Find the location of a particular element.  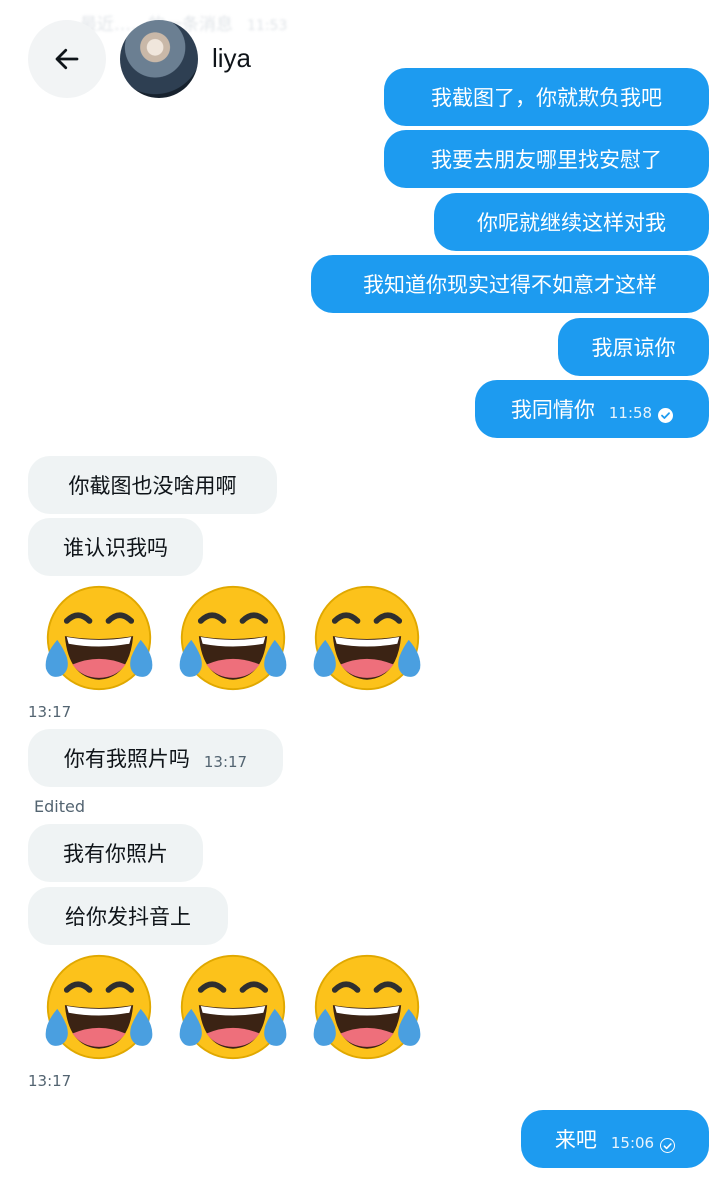

message-outgoing: 我知道你现实过得不如意才这样 is located at coordinates (510, 284).